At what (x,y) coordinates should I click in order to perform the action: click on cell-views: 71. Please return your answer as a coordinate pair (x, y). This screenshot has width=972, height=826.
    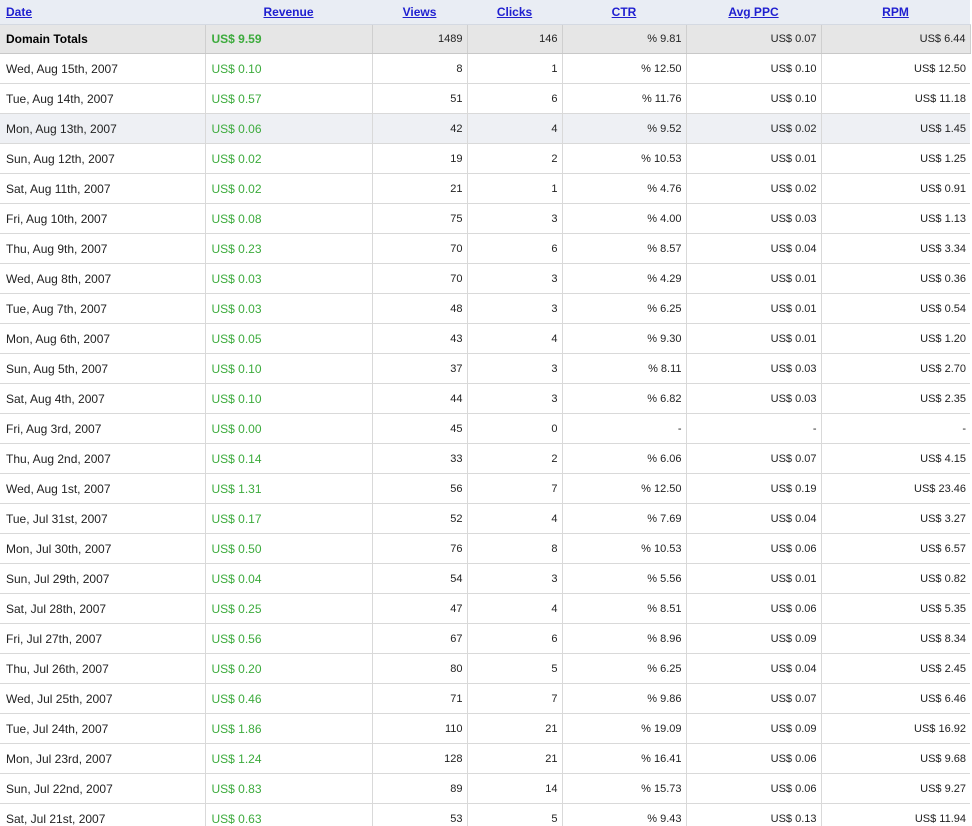
    Looking at the image, I should click on (420, 698).